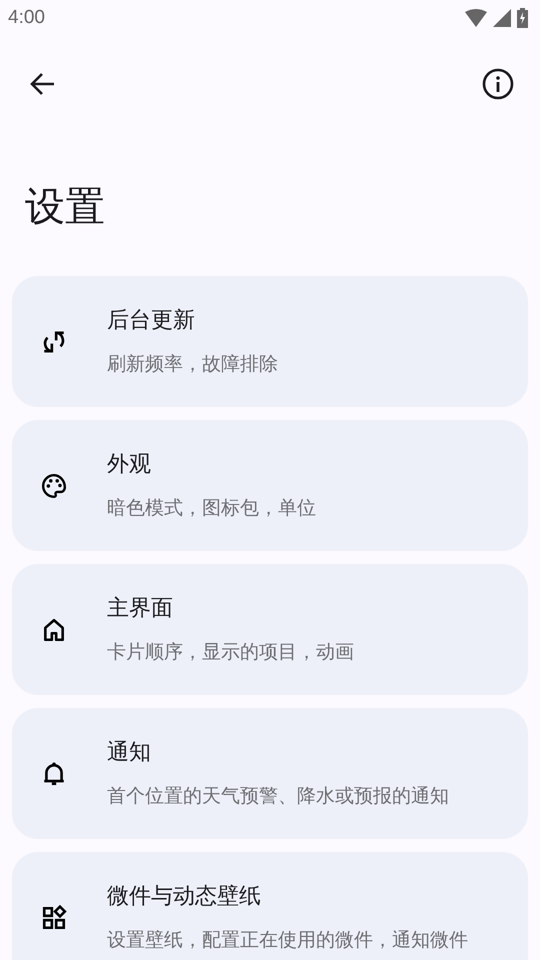 Image resolution: width=540 pixels, height=960 pixels. Describe the element at coordinates (65, 207) in the screenshot. I see `page-title: 设置` at that location.